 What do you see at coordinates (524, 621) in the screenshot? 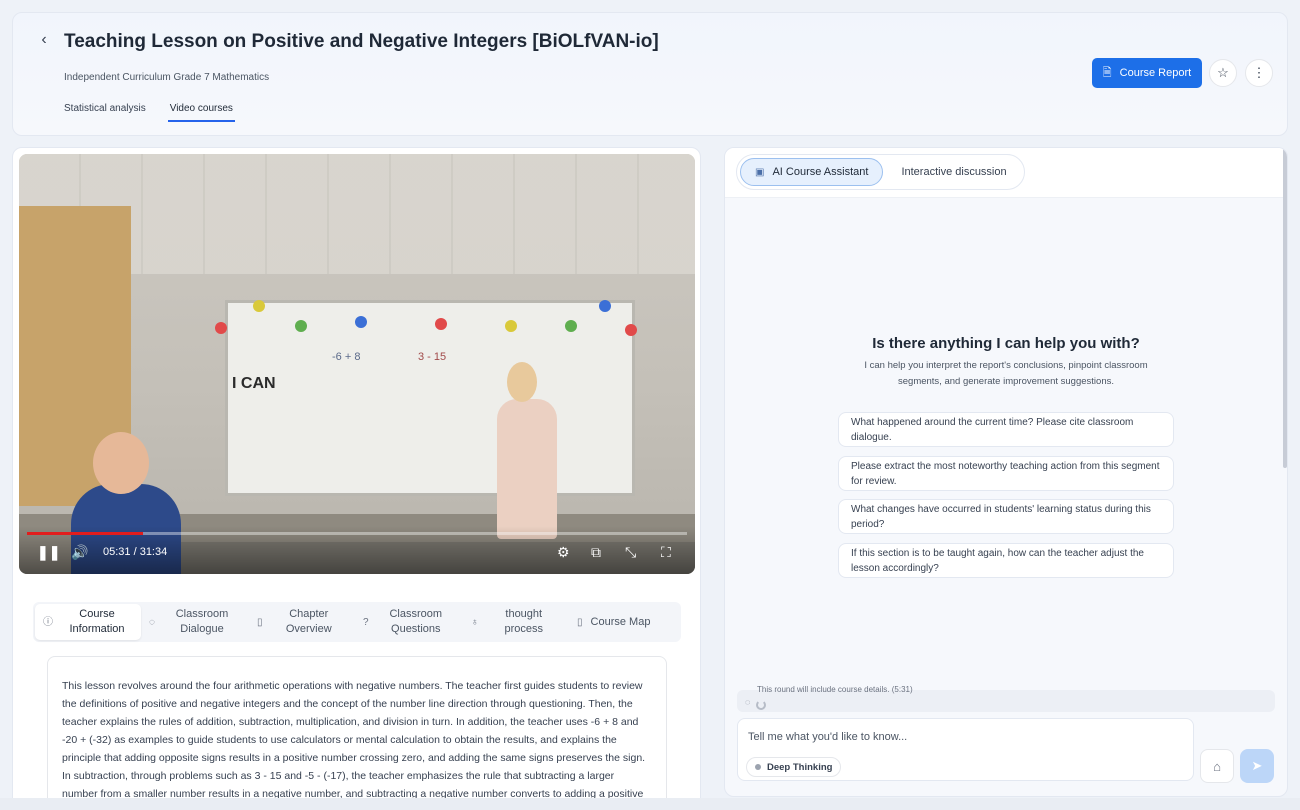
I see `tab-label: thought process` at bounding box center [524, 621].